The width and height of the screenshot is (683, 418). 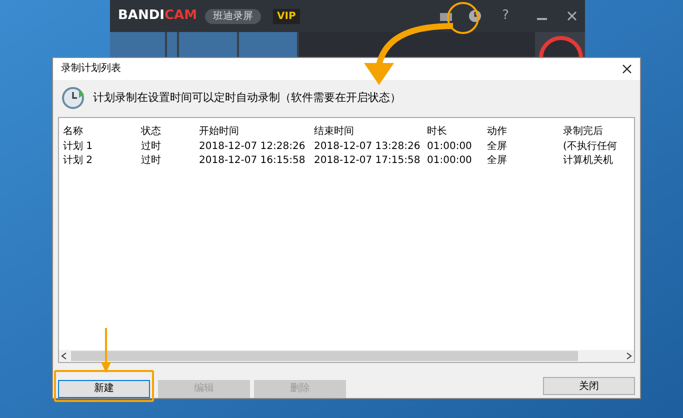 What do you see at coordinates (497, 132) in the screenshot?
I see `column-header: 动作` at bounding box center [497, 132].